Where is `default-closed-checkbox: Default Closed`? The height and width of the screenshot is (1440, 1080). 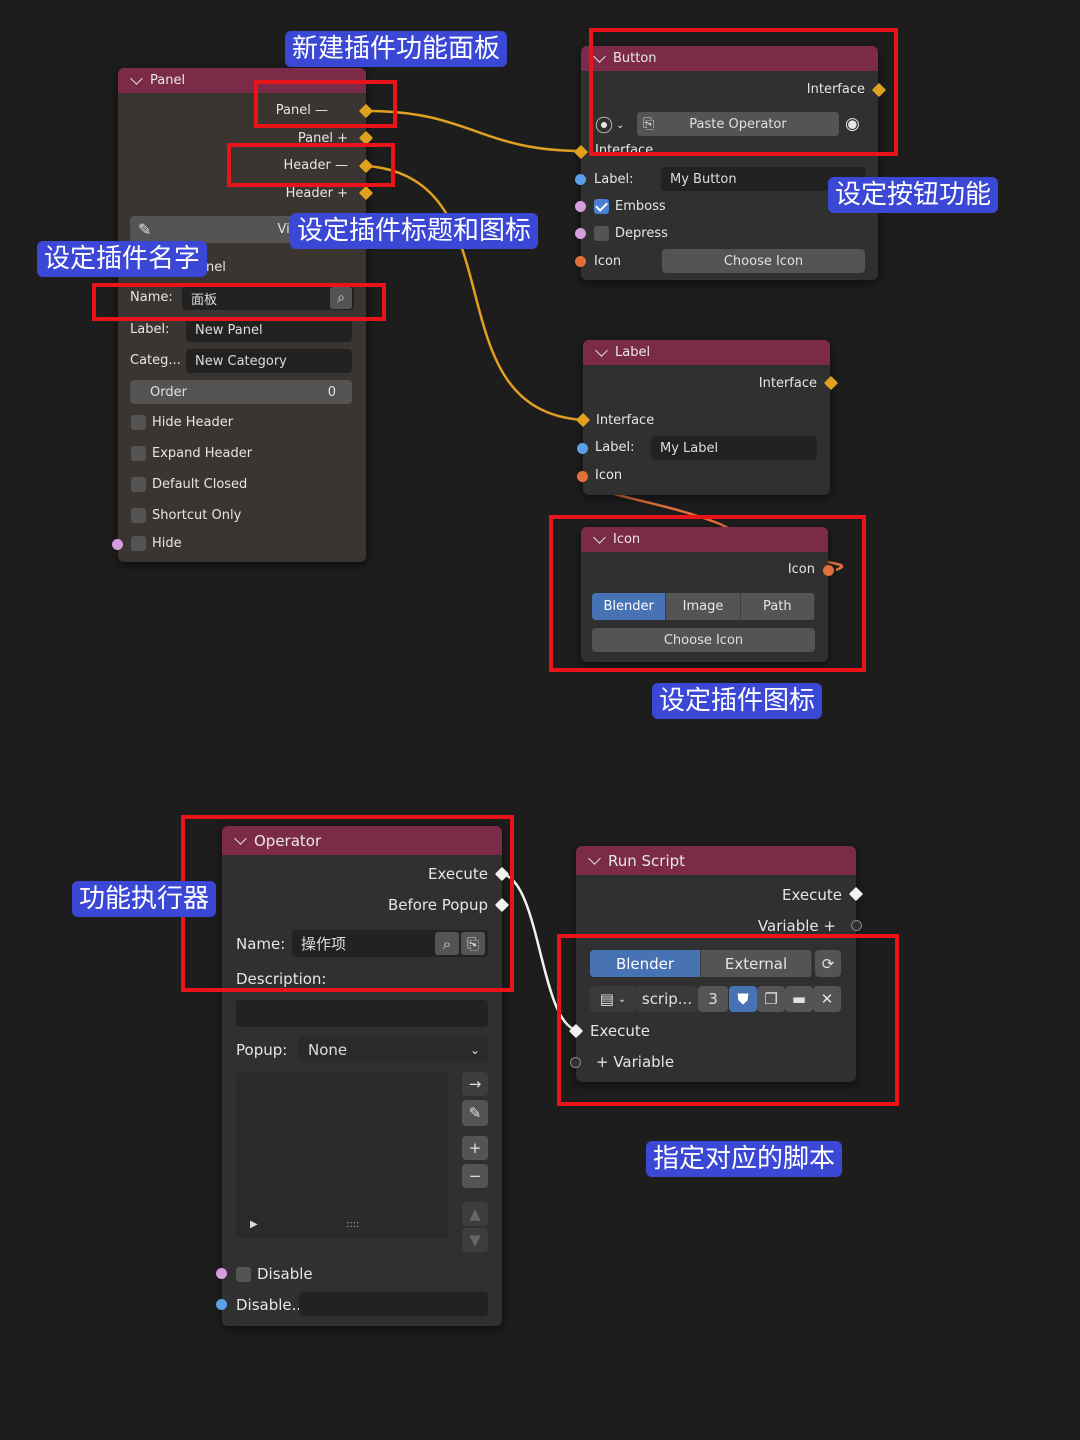 default-closed-checkbox: Default Closed is located at coordinates (189, 484).